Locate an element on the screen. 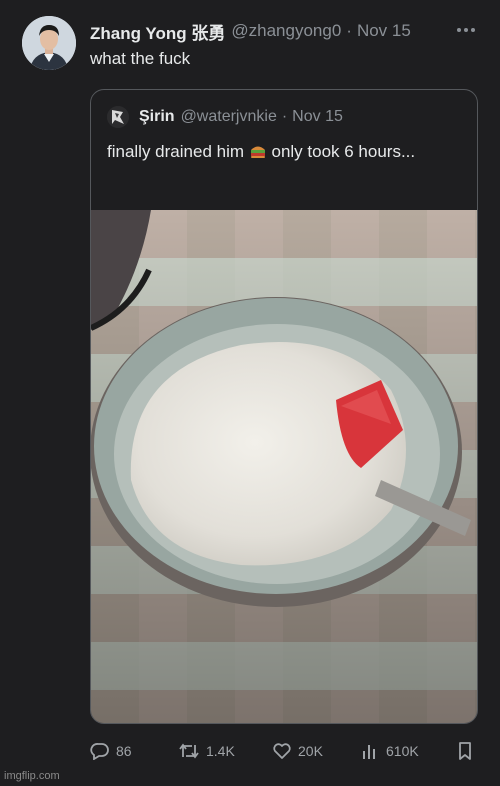 The image size is (500, 786). imgflip-watermark: imgflip.com is located at coordinates (32, 776).